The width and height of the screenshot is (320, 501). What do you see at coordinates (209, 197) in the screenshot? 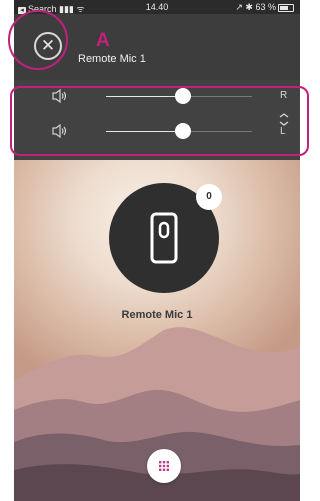
I see `mic-count-badge: 0` at bounding box center [209, 197].